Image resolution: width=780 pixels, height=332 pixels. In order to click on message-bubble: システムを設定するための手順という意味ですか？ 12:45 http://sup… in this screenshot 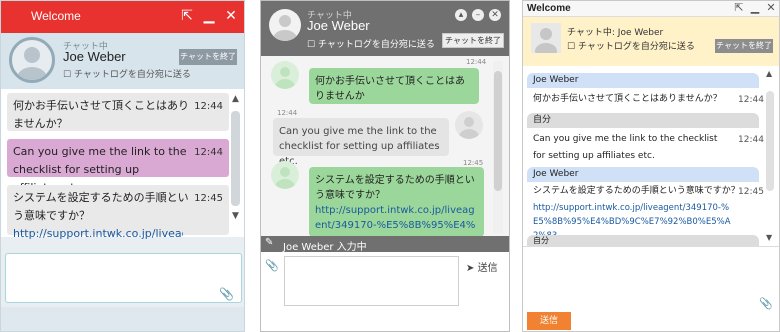, I will do `click(118, 212)`.